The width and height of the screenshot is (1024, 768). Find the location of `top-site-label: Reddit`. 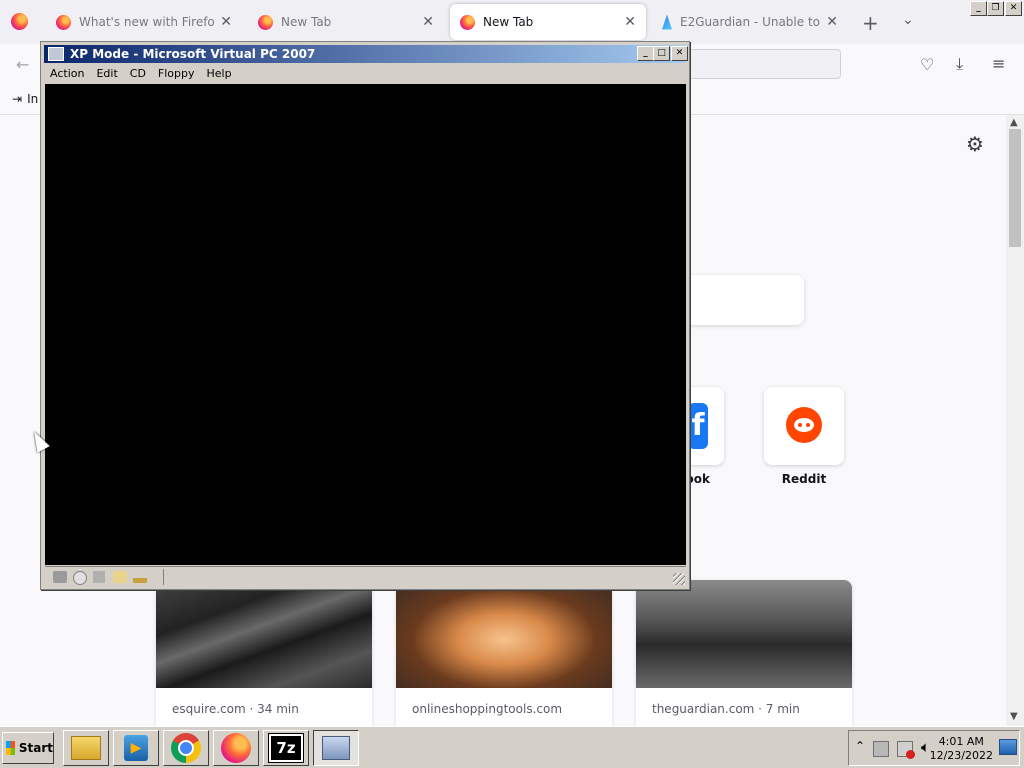

top-site-label: Reddit is located at coordinates (804, 479).